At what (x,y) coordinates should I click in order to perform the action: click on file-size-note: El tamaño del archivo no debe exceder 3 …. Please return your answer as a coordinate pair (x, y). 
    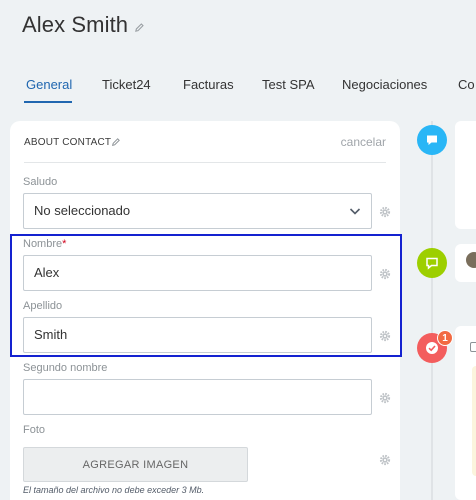
    Looking at the image, I should click on (114, 490).